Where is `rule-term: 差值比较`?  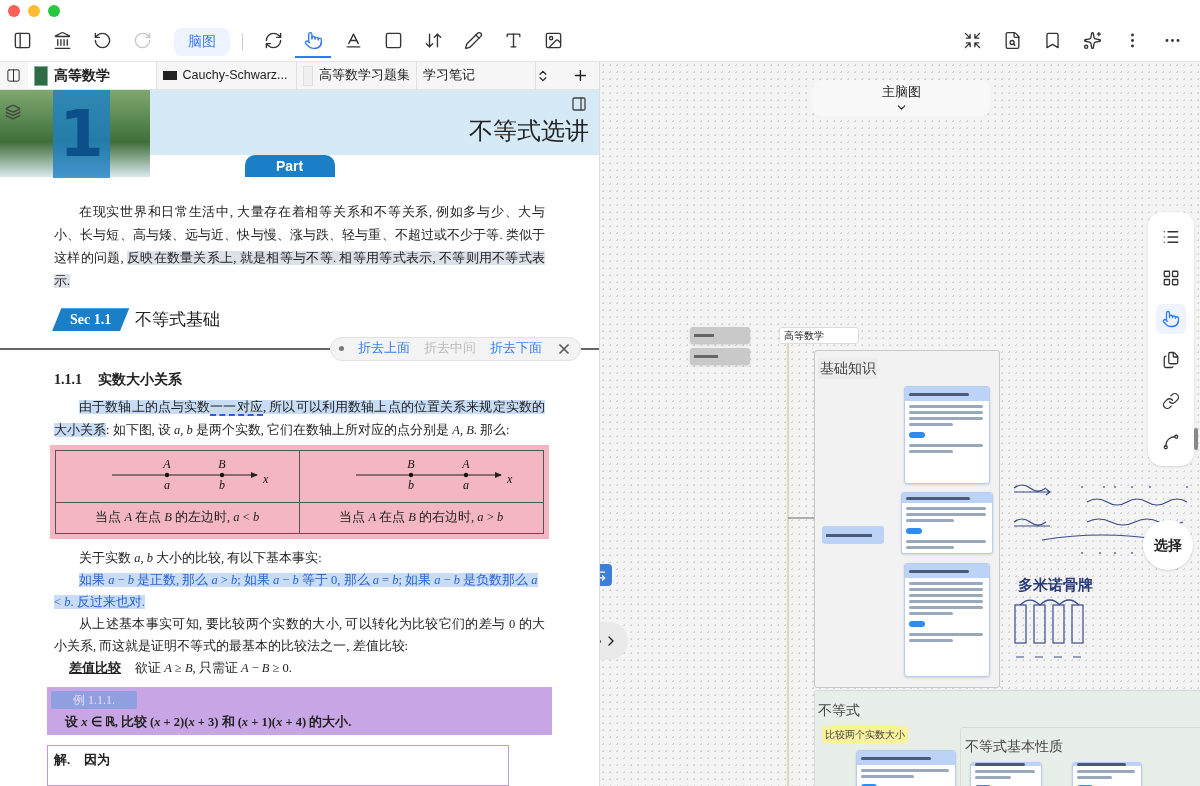
rule-term: 差值比较 is located at coordinates (95, 668).